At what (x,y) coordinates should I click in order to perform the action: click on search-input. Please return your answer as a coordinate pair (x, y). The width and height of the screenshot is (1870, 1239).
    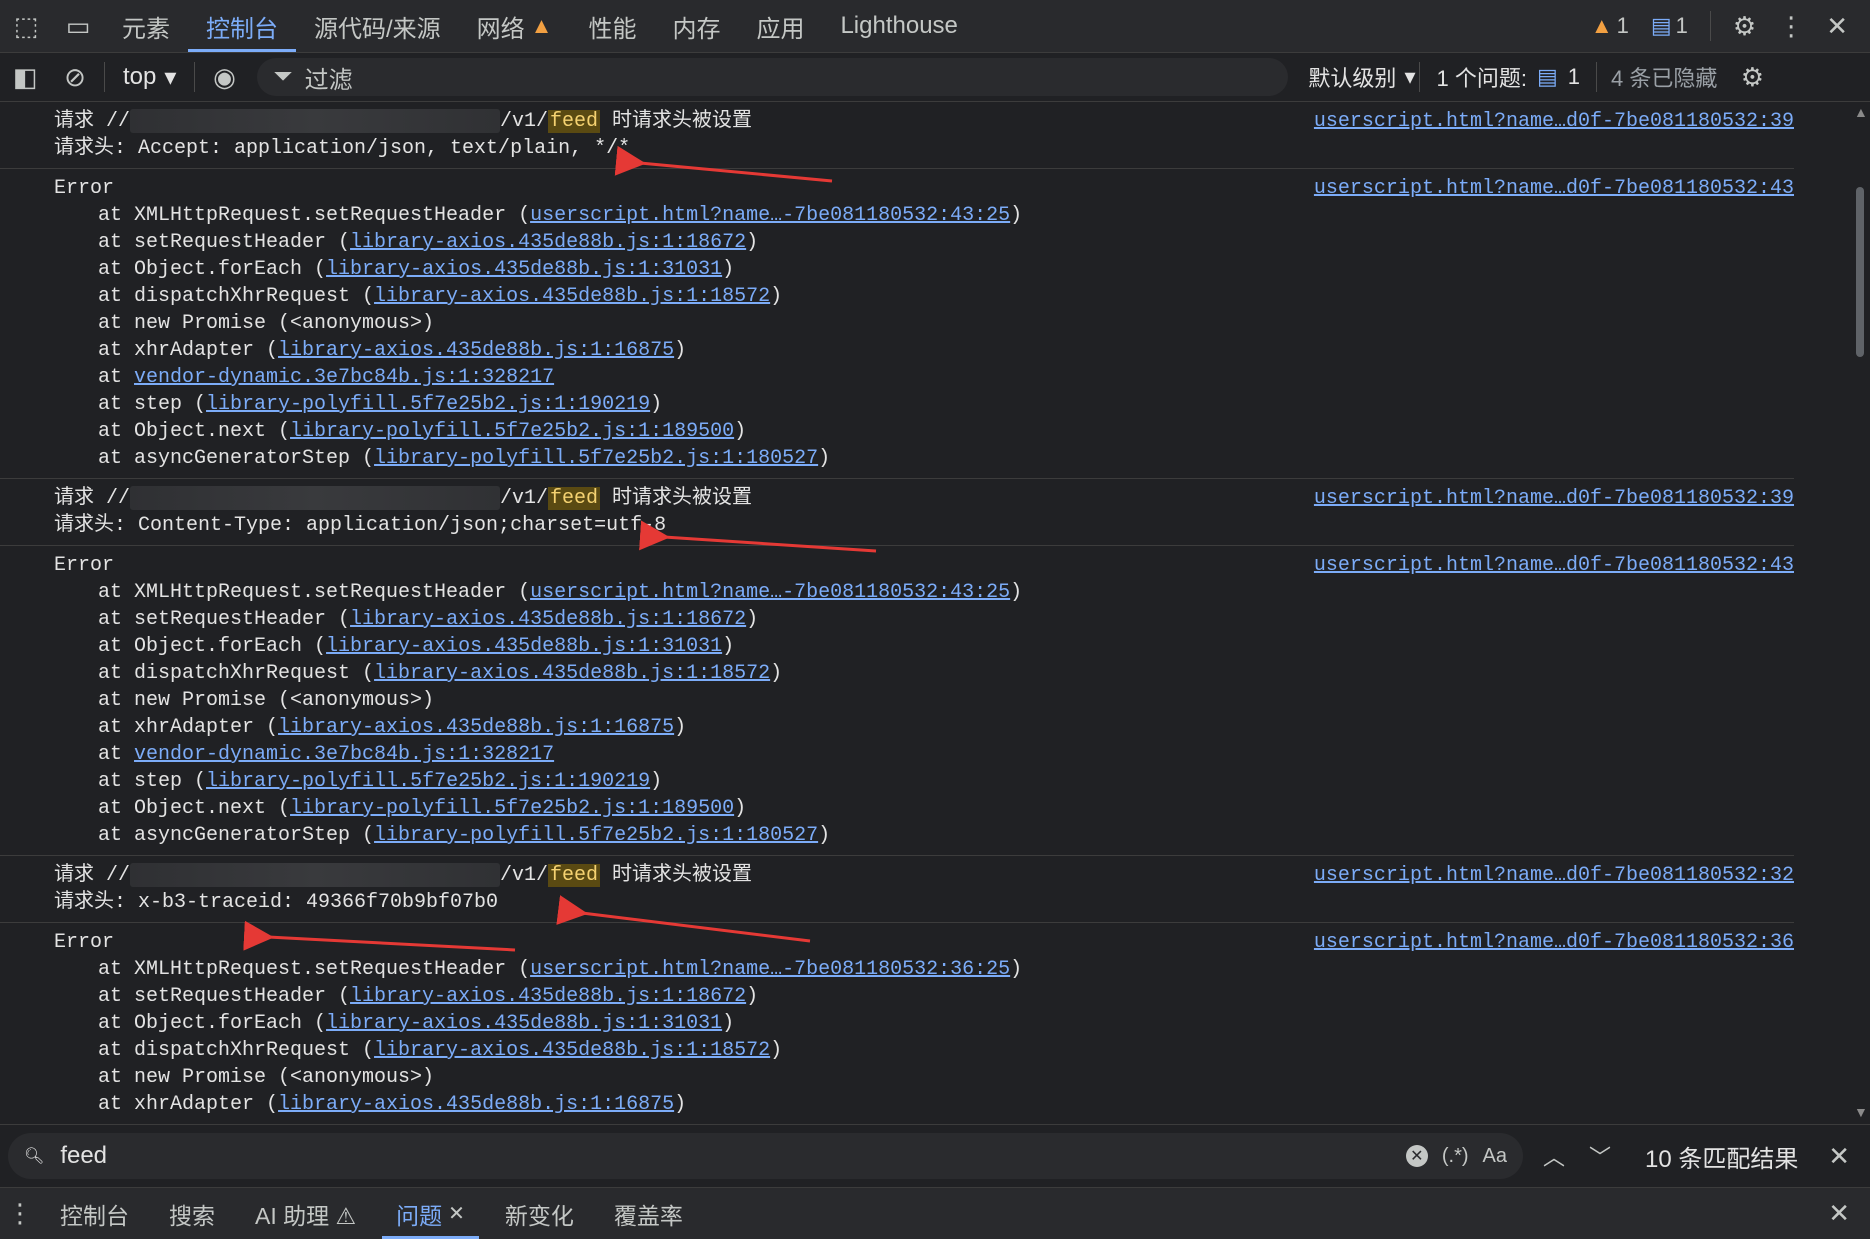
    Looking at the image, I should click on (725, 1156).